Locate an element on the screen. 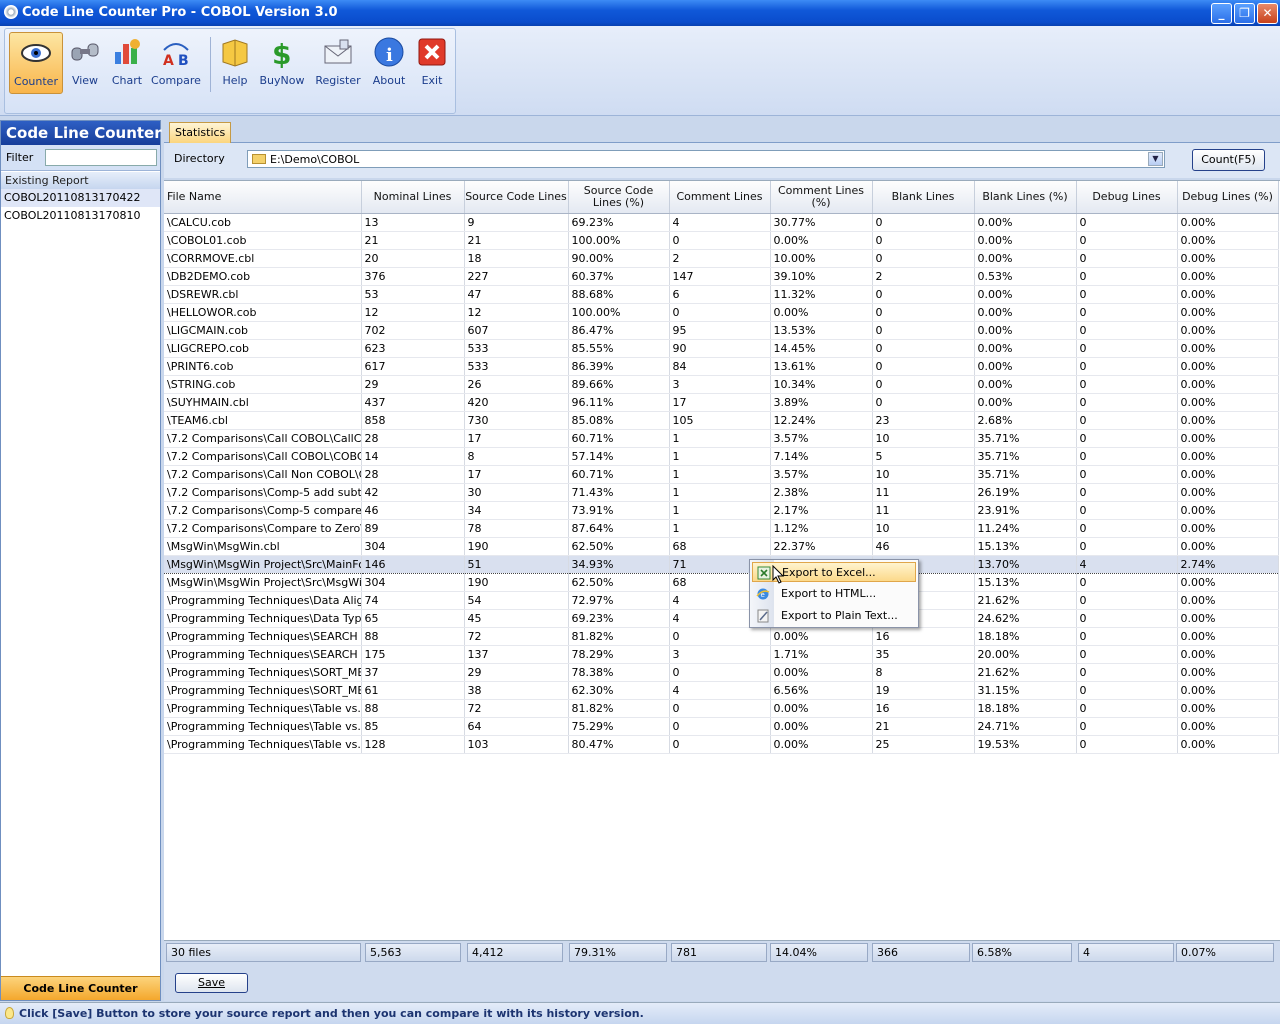 This screenshot has width=1280, height=1024. sidebar-footer-tab: Code Line Counter is located at coordinates (80, 988).